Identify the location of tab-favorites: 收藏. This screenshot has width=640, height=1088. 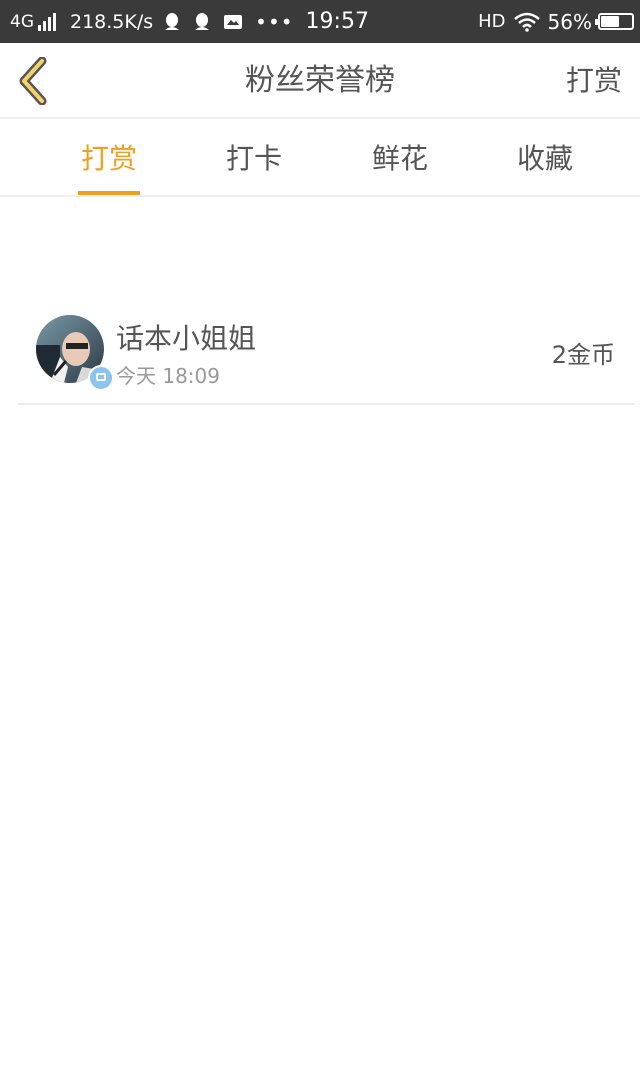
(545, 158).